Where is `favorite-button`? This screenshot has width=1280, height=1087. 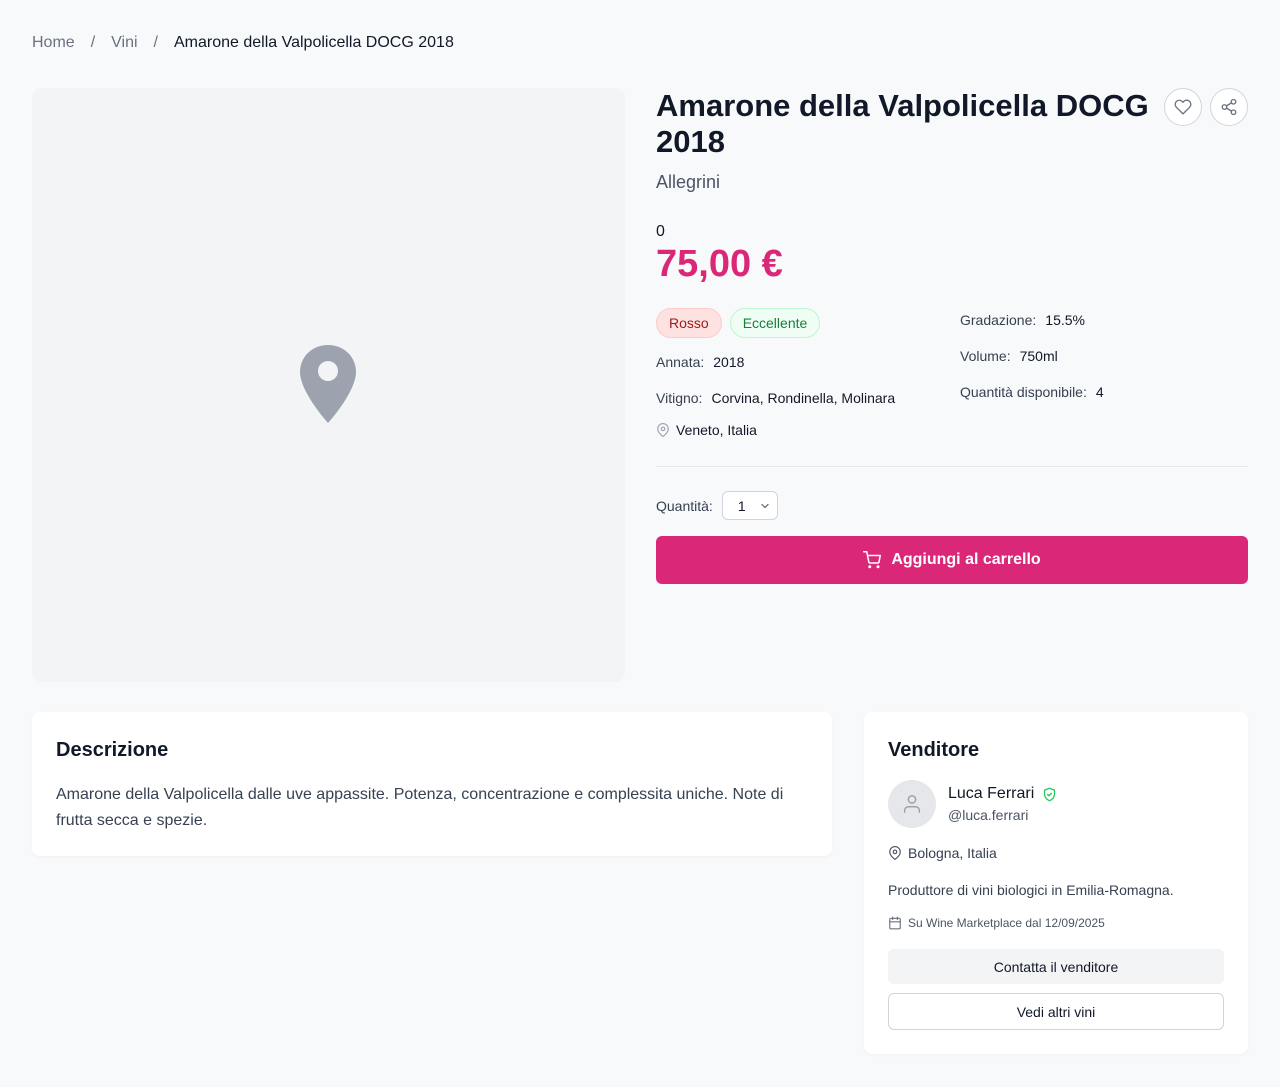 favorite-button is located at coordinates (1183, 107).